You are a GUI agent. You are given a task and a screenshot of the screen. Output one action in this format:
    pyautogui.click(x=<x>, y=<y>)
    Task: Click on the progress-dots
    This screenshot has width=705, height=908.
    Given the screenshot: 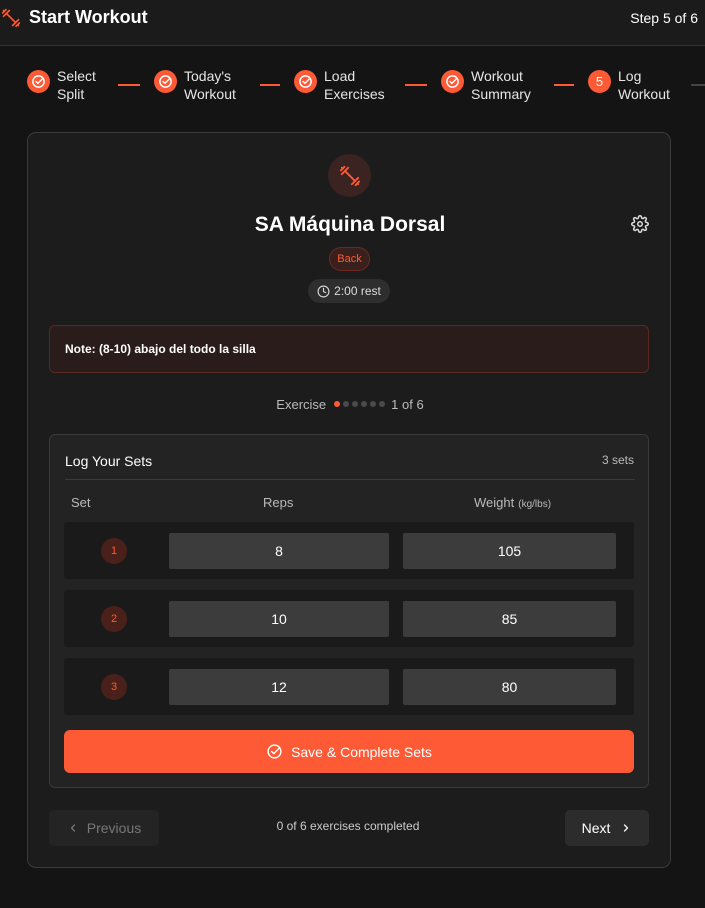 What is the action you would take?
    pyautogui.click(x=360, y=404)
    